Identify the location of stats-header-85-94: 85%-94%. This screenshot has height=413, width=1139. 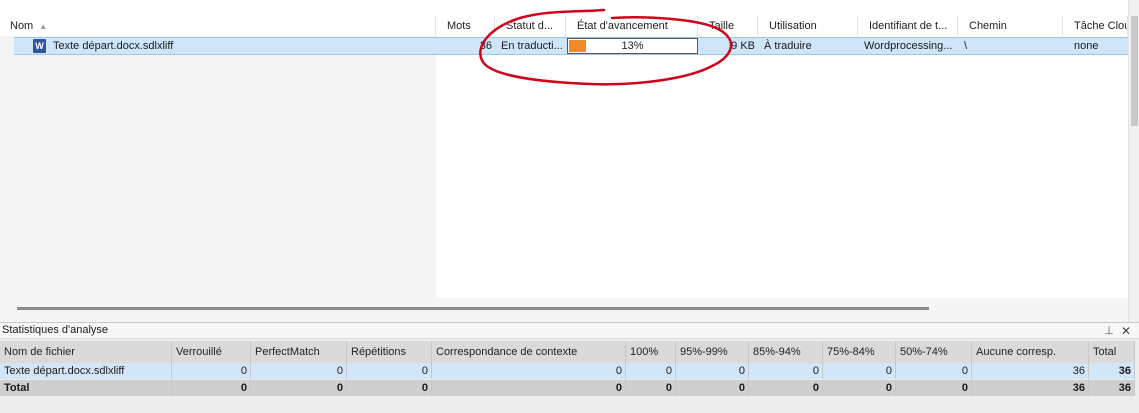
(786, 352).